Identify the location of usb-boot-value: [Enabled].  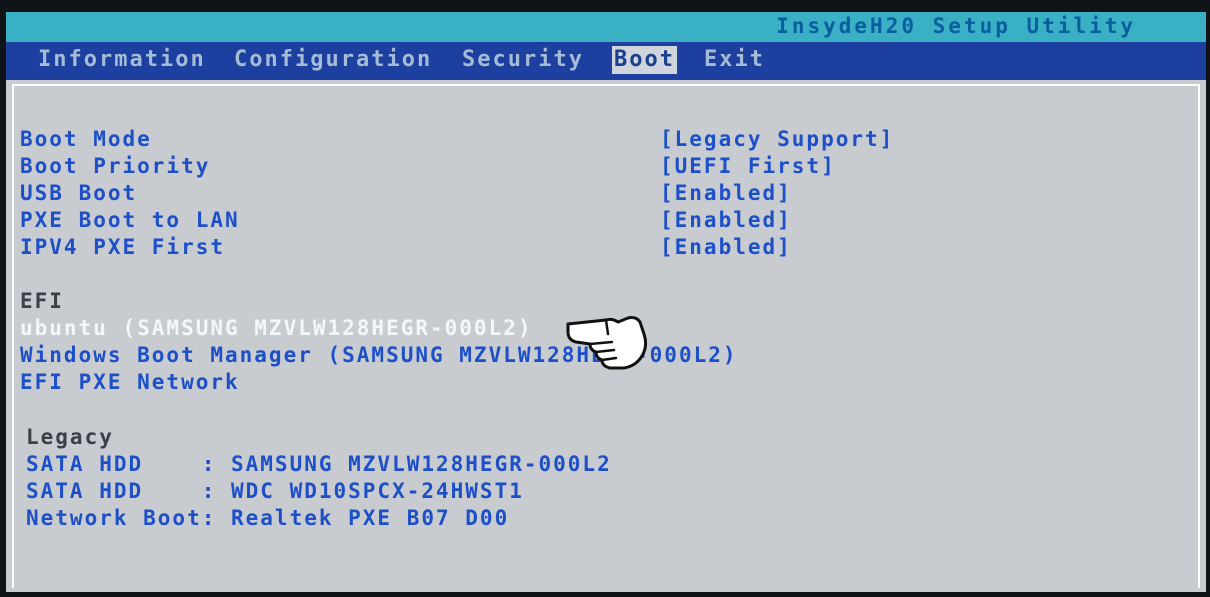
(726, 193).